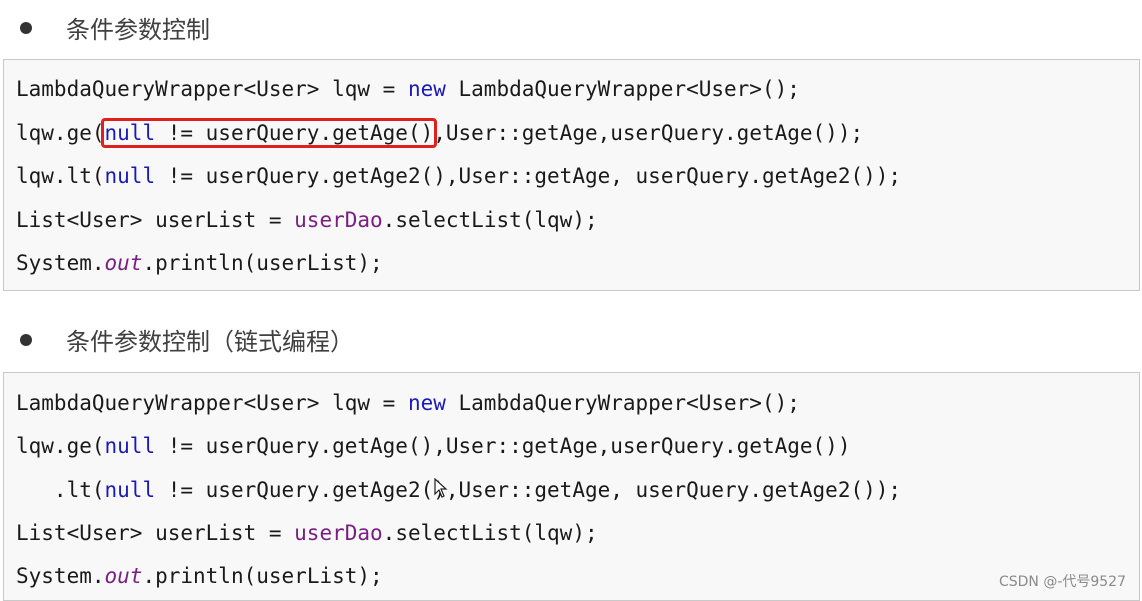  I want to click on code-text: != userQuery.getAge(), so click(294, 133).